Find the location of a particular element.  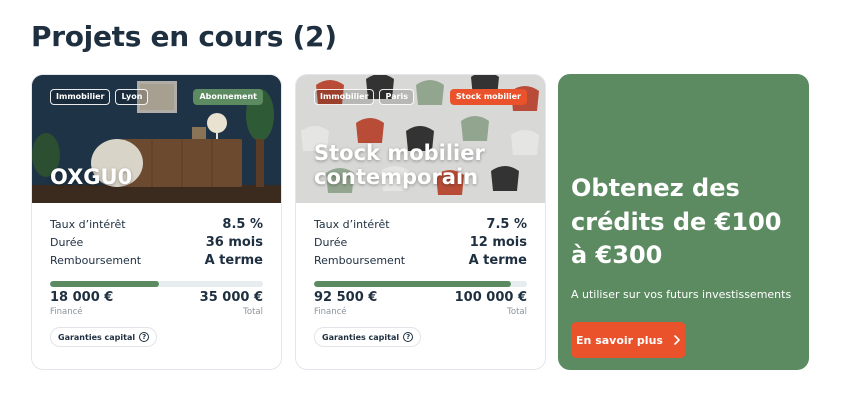

project-name-line2: contemporain is located at coordinates (396, 176).